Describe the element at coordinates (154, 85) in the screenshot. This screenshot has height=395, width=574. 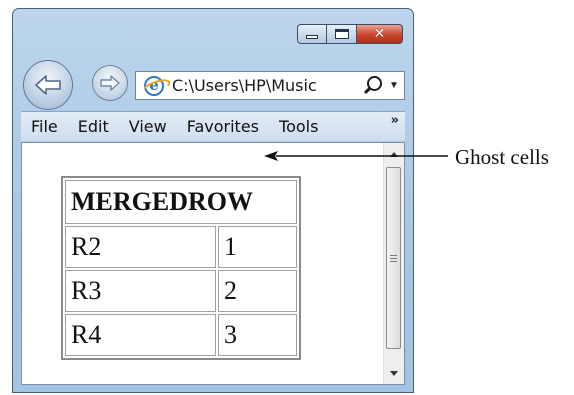
I see `internet-explorer-icon: e` at that location.